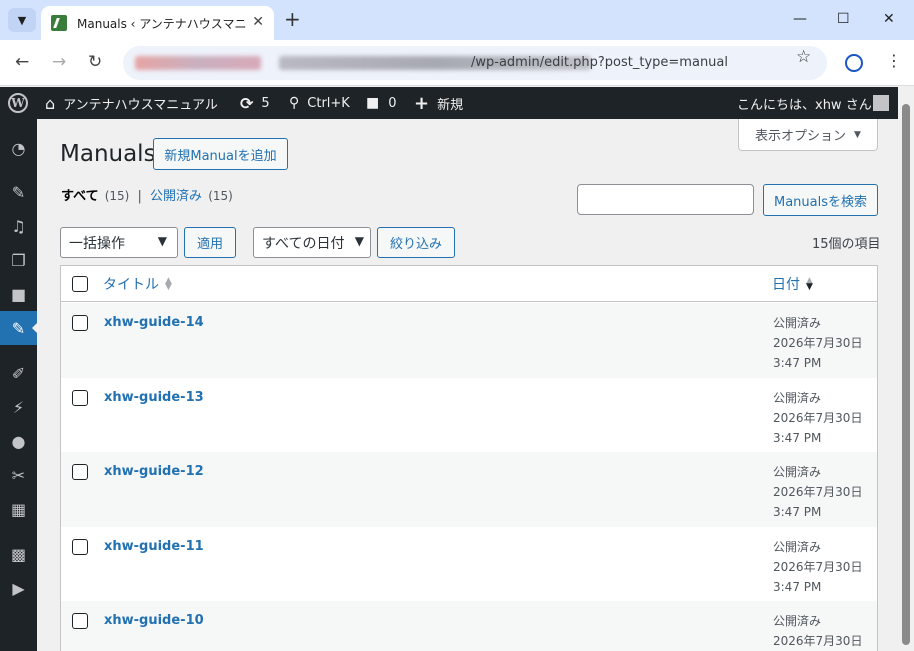 This screenshot has height=651, width=914. I want to click on menu-pages: ❐, so click(18, 260).